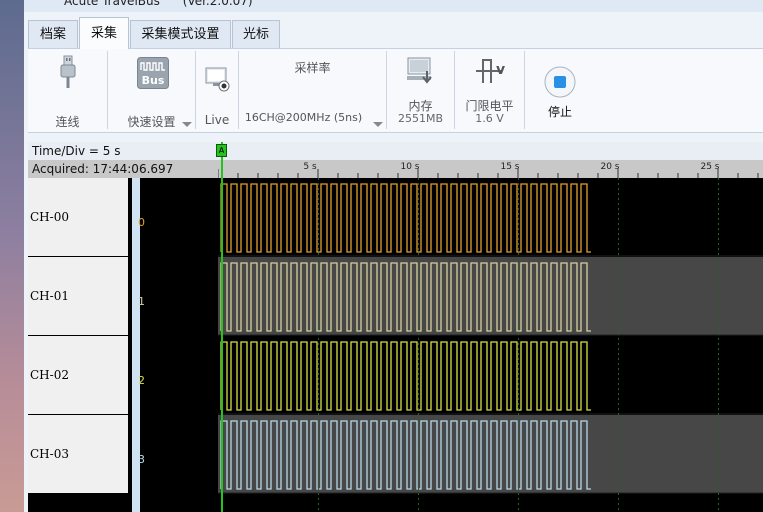  Describe the element at coordinates (490, 90) in the screenshot. I see `threshold-setting: v 门限电平 1.6 V` at that location.